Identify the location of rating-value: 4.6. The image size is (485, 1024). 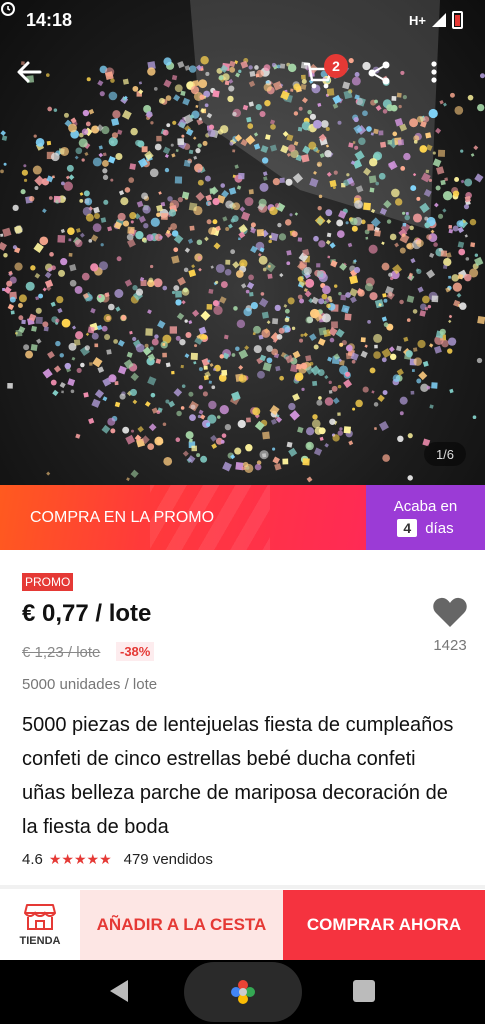
(32, 859).